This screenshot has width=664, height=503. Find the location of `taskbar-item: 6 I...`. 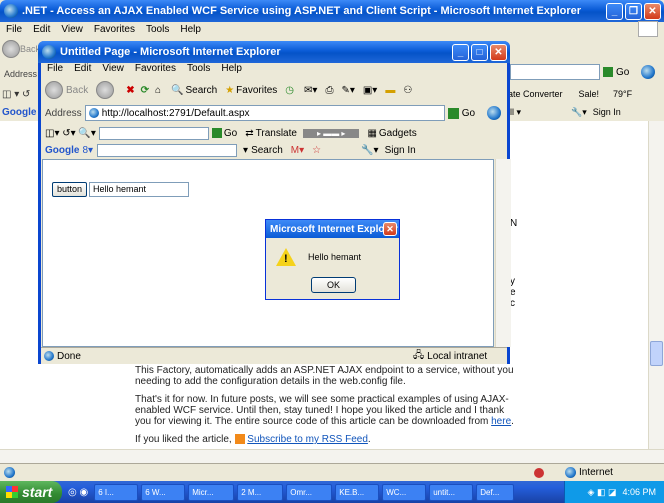

taskbar-item: 6 I... is located at coordinates (116, 492).